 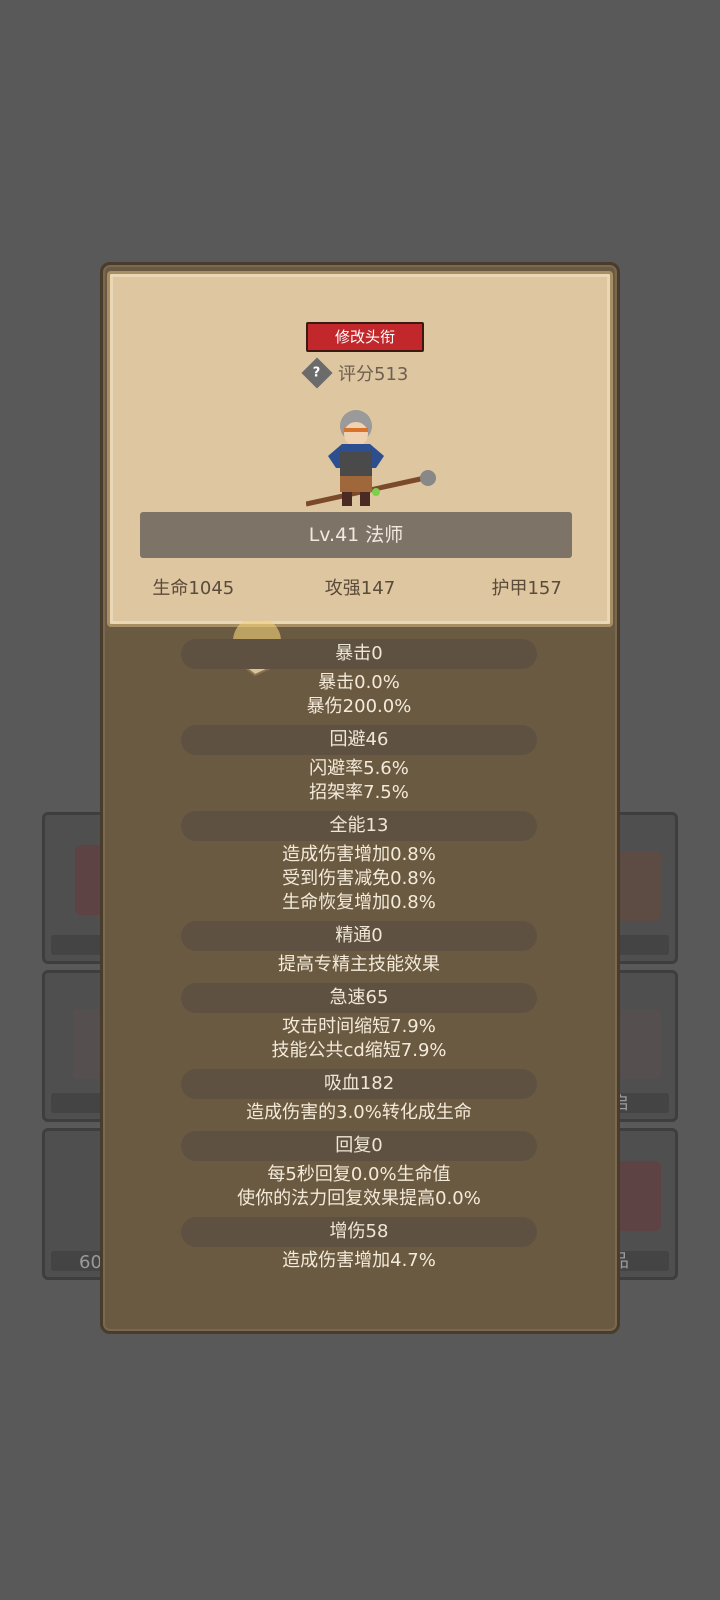 I want to click on attribute-detail-line: 造成伤害增加0.8%, so click(x=359, y=854).